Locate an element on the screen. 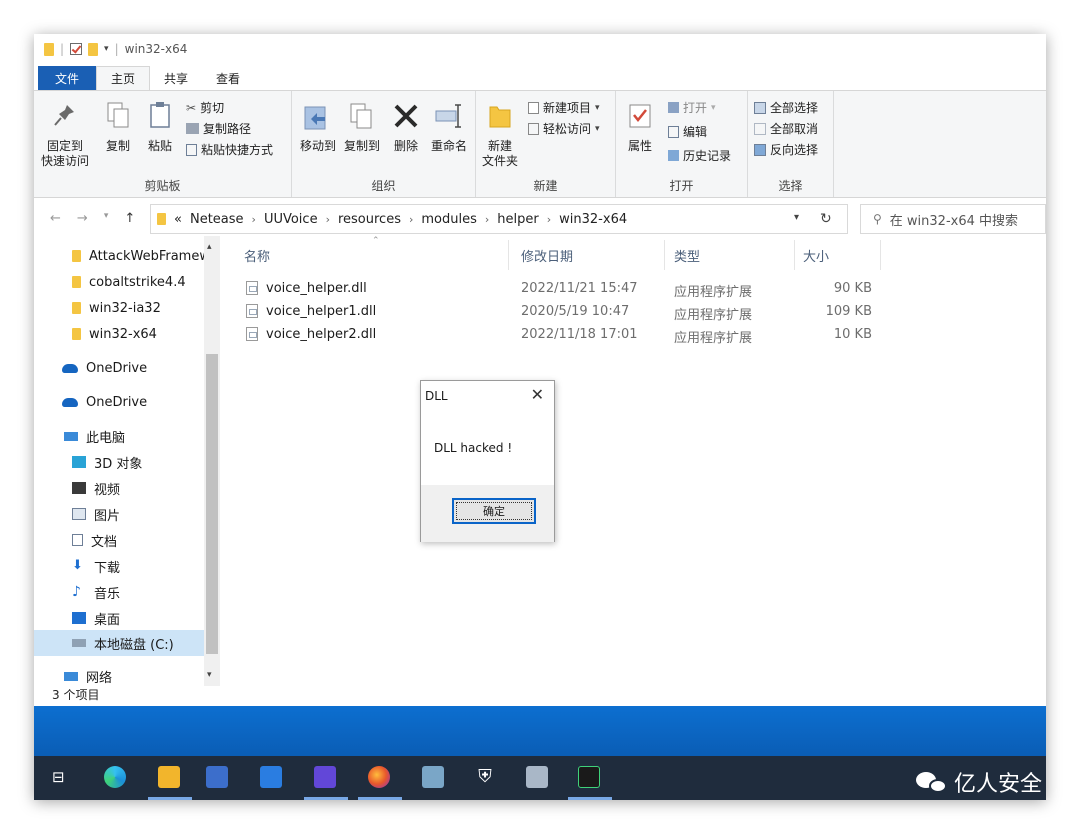 Image resolution: width=1080 pixels, height=834 pixels. security-shield-icon: ⛨ is located at coordinates (485, 777).